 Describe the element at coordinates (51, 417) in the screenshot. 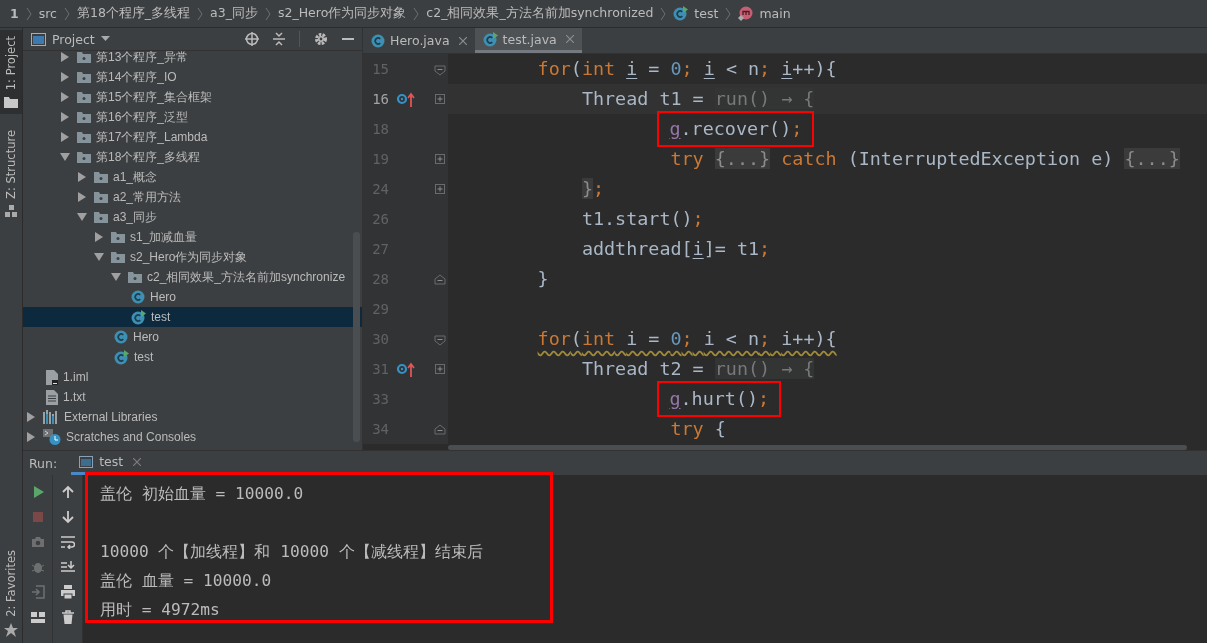

I see `libraries-icon` at that location.